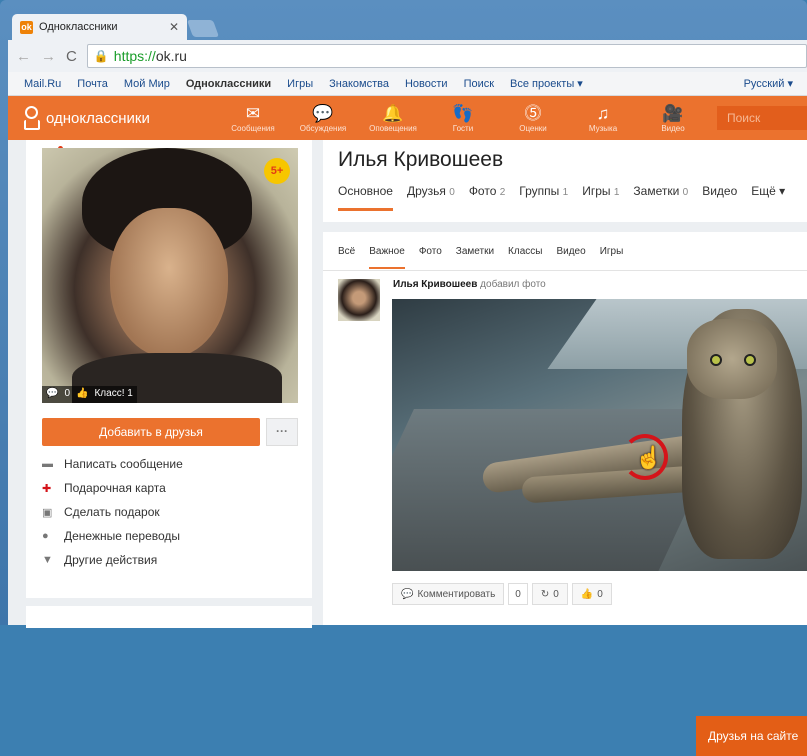  I want to click on like-button: 👍 0, so click(591, 594).